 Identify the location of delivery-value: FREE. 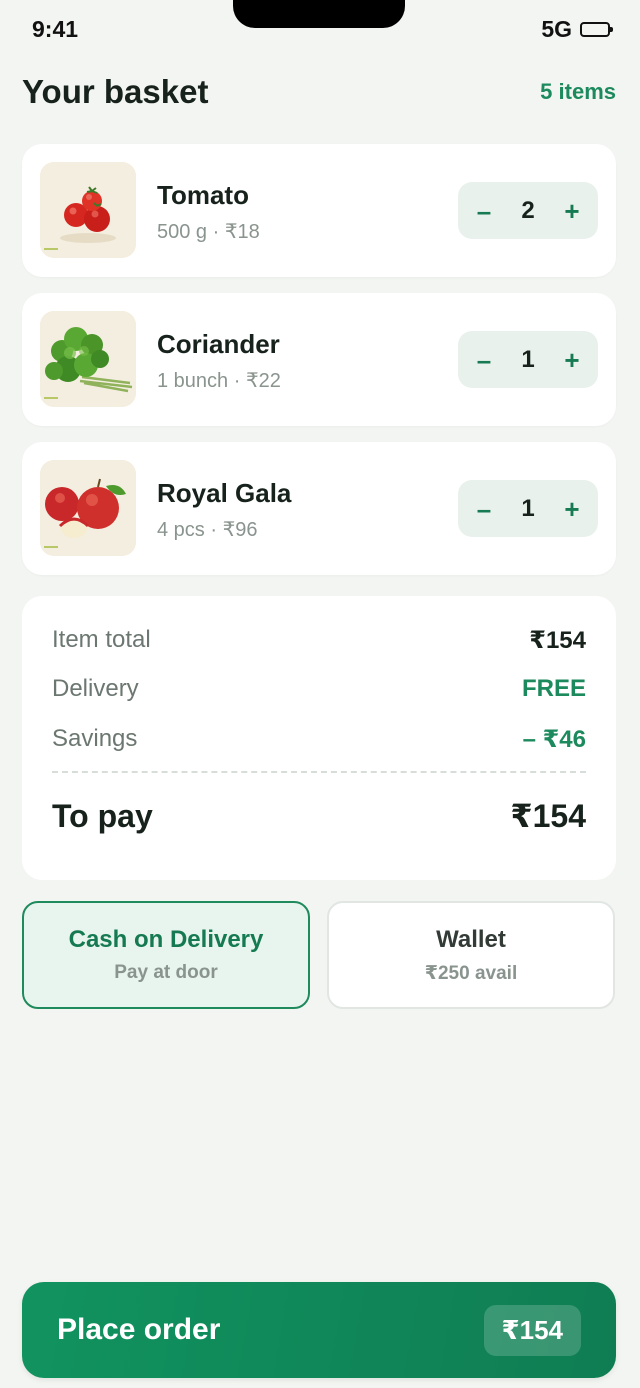
(553, 688).